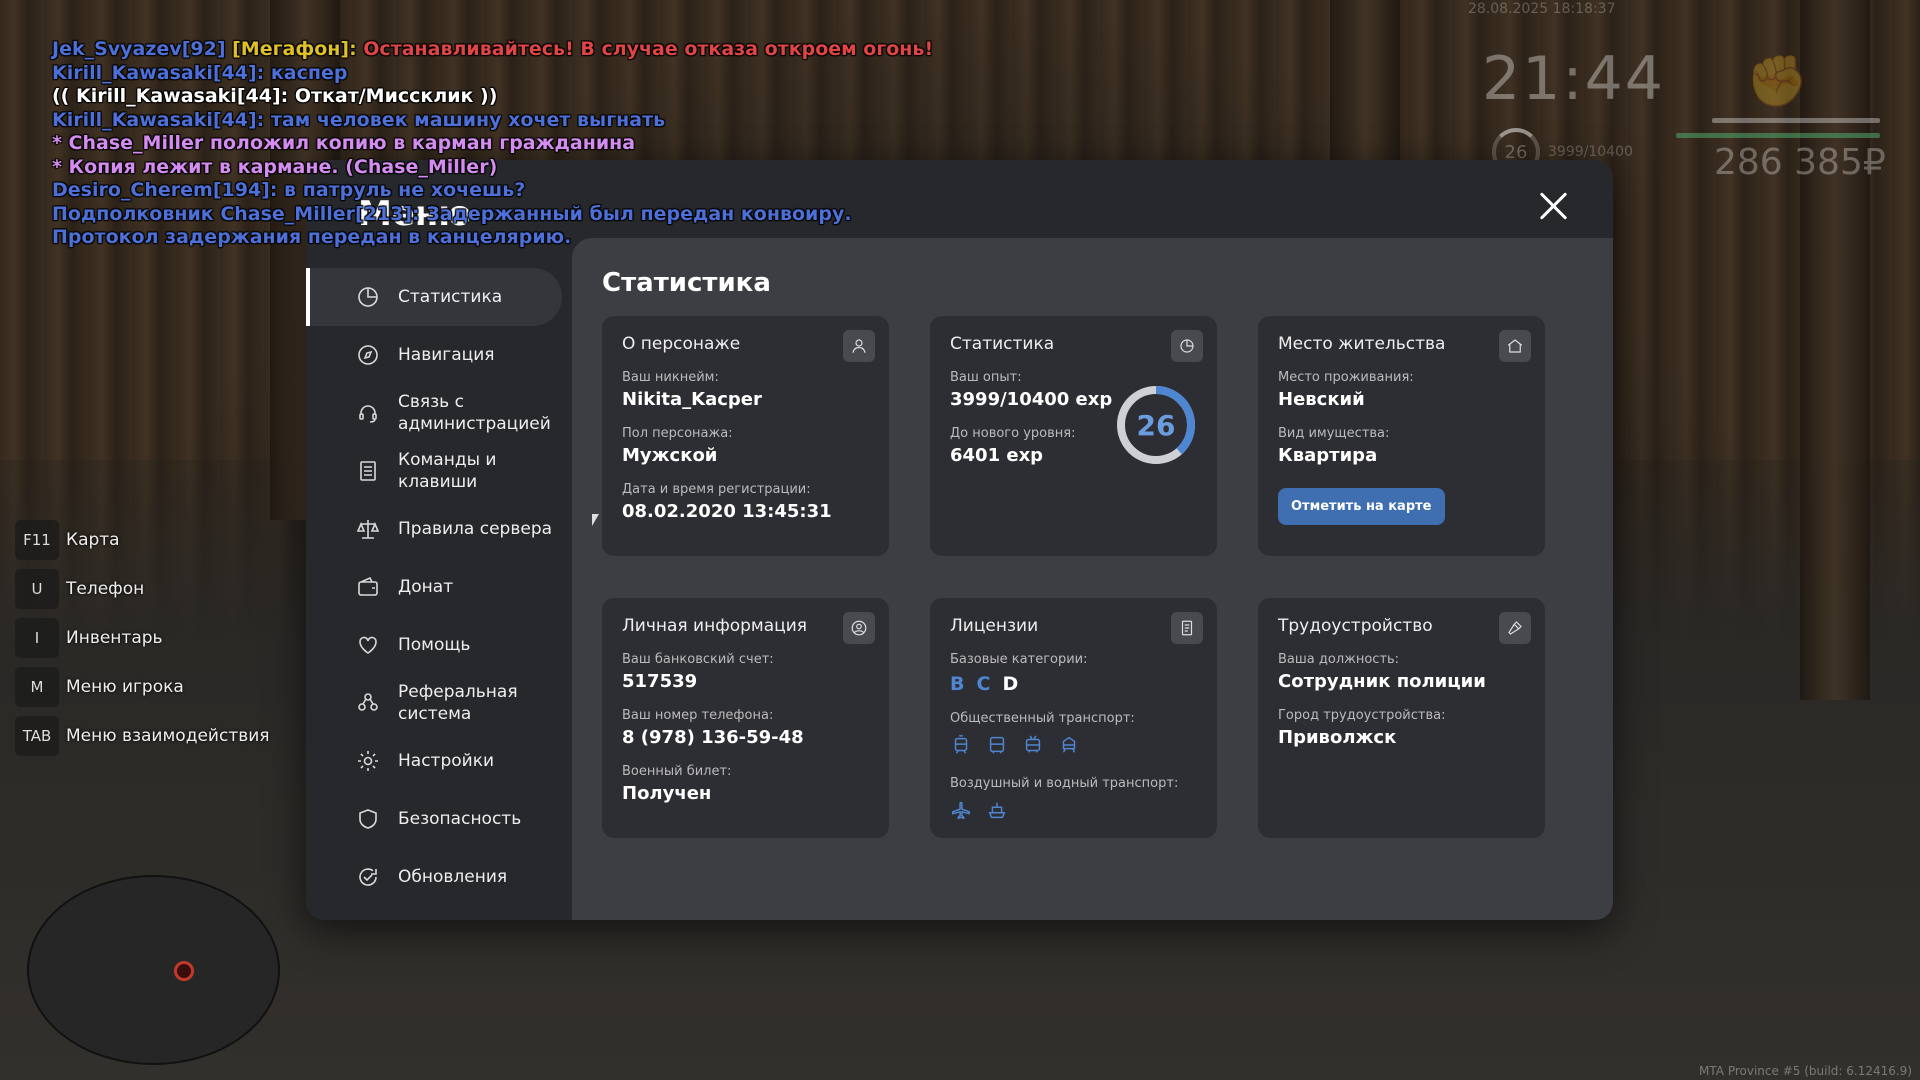  I want to click on health-bar, so click(1796, 120).